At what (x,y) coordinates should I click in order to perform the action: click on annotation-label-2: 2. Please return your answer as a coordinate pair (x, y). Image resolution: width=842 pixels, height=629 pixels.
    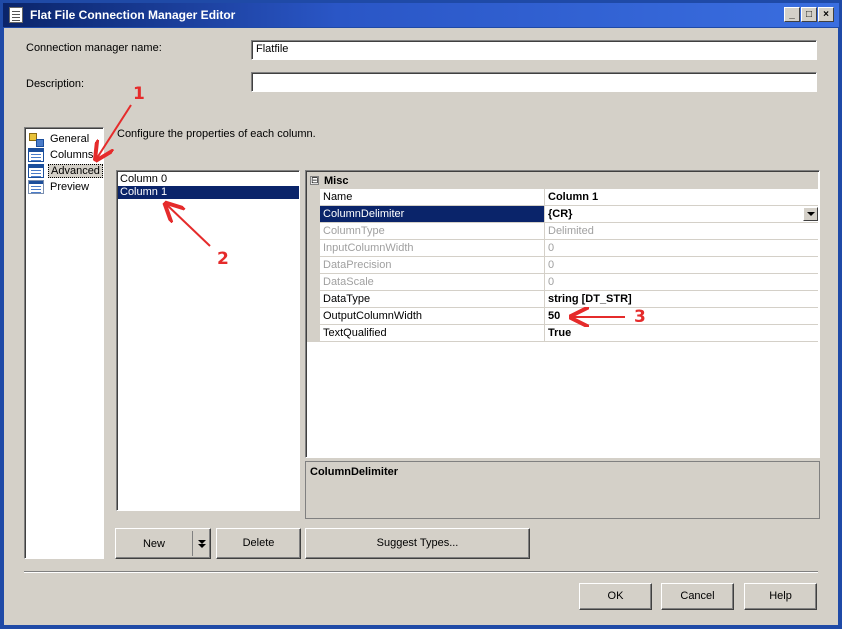
    Looking at the image, I should click on (223, 259).